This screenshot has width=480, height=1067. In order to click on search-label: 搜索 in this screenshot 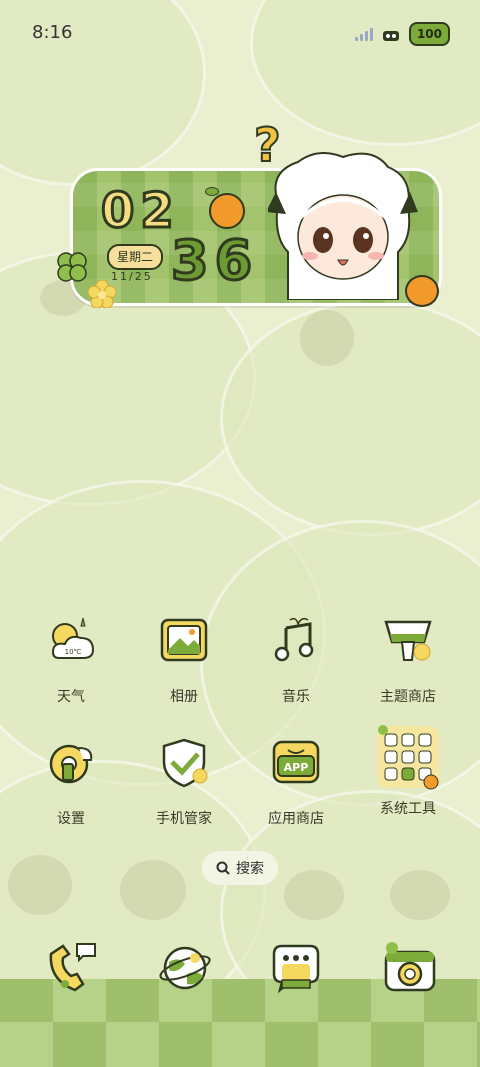, I will do `click(250, 869)`.